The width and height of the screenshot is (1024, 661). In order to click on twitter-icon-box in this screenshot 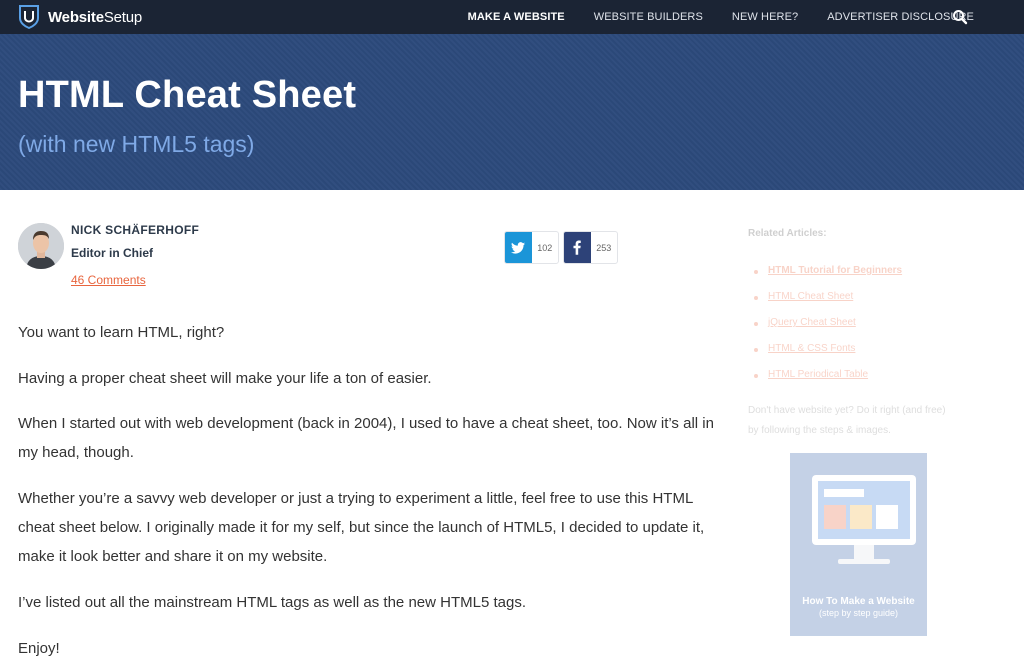, I will do `click(518, 247)`.